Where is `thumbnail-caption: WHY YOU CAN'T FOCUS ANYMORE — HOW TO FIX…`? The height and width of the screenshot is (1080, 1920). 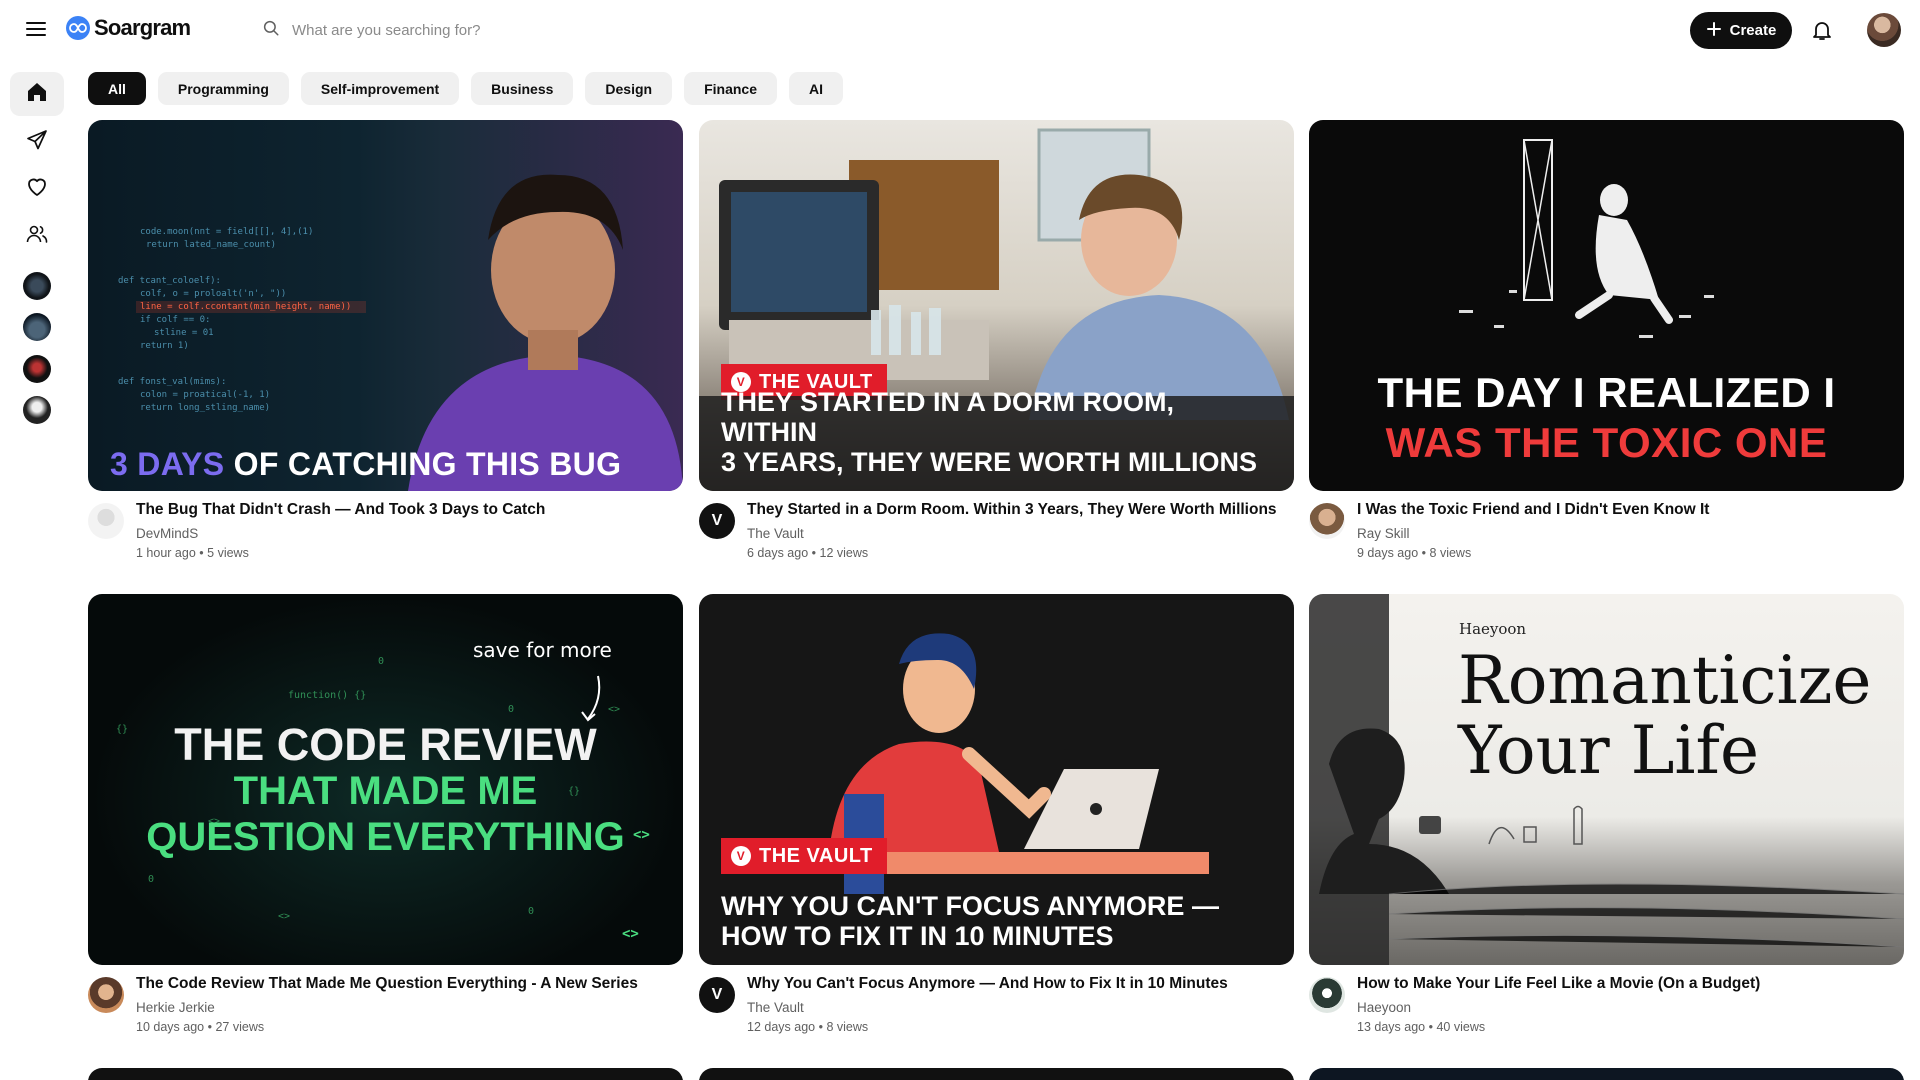
thumbnail-caption: WHY YOU CAN'T FOCUS ANYMORE — HOW TO FIX… is located at coordinates (970, 921).